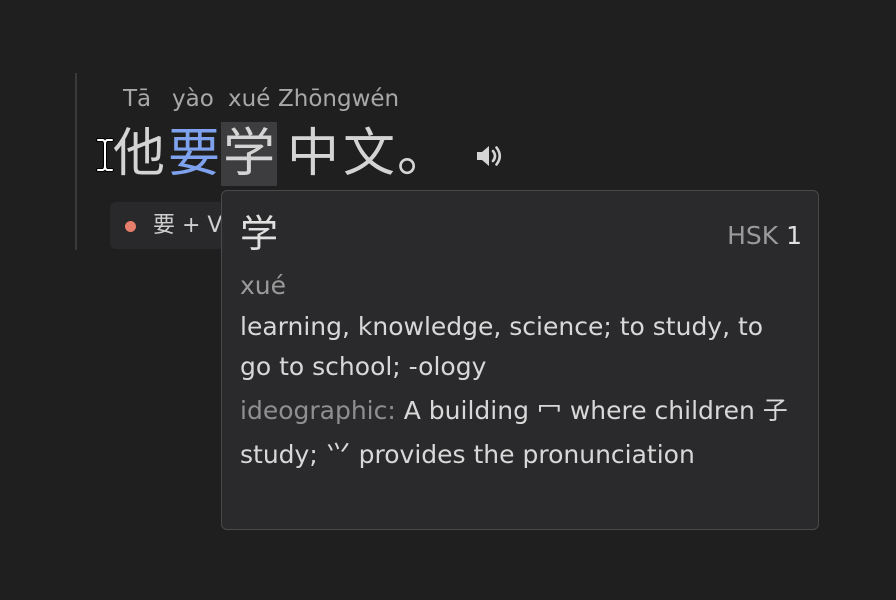  What do you see at coordinates (105, 155) in the screenshot?
I see `text-cursor-icon` at bounding box center [105, 155].